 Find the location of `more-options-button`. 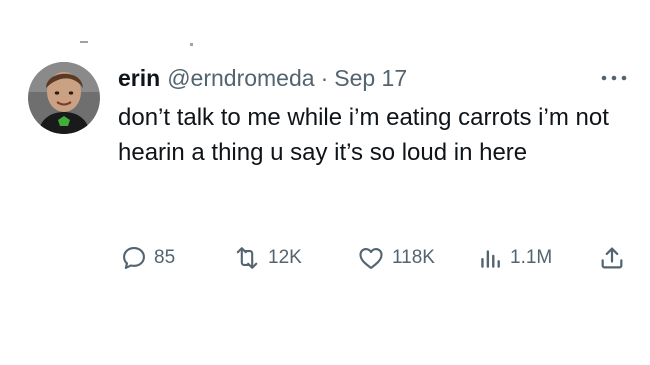

more-options-button is located at coordinates (614, 78).